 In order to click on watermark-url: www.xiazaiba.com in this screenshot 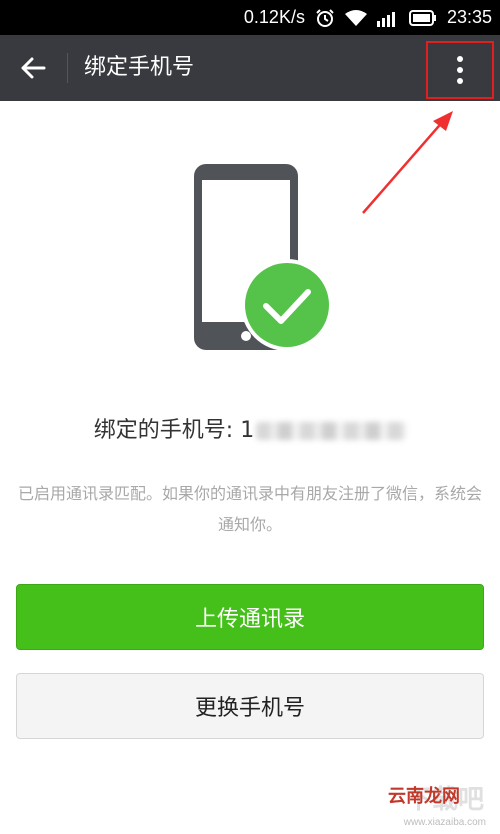, I will do `click(444, 822)`.